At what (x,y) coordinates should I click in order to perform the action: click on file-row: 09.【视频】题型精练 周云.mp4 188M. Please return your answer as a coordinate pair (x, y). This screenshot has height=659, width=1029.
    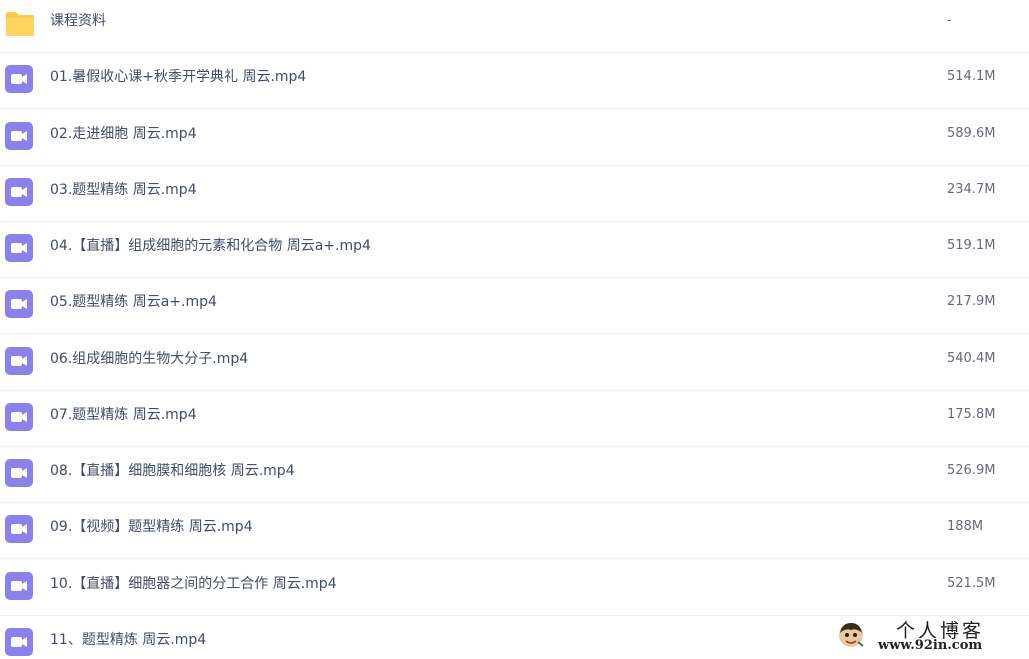
    Looking at the image, I should click on (514, 531).